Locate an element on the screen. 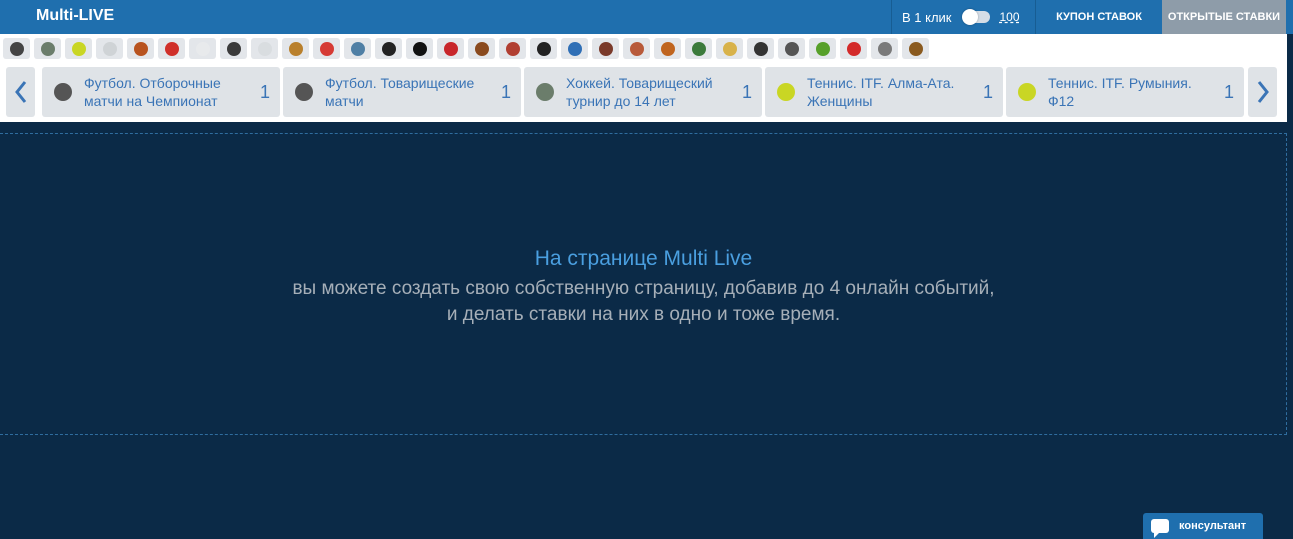 The width and height of the screenshot is (1293, 539). table-tennis-icon is located at coordinates (171, 48).